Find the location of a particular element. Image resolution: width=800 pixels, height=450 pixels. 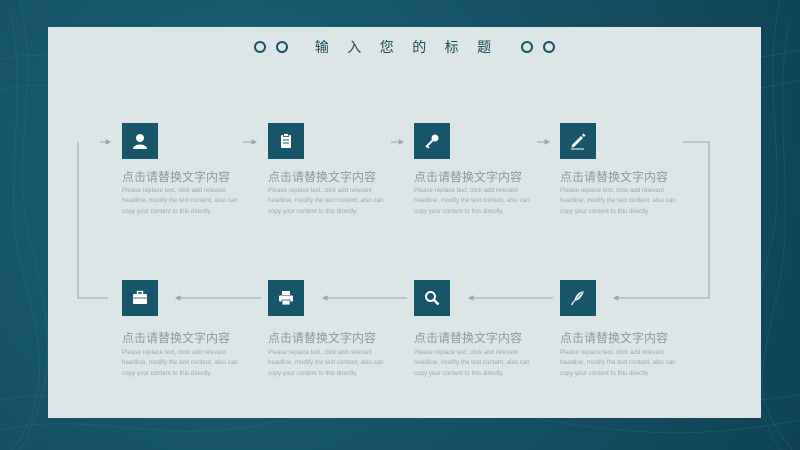

pencil-icon is located at coordinates (578, 141).